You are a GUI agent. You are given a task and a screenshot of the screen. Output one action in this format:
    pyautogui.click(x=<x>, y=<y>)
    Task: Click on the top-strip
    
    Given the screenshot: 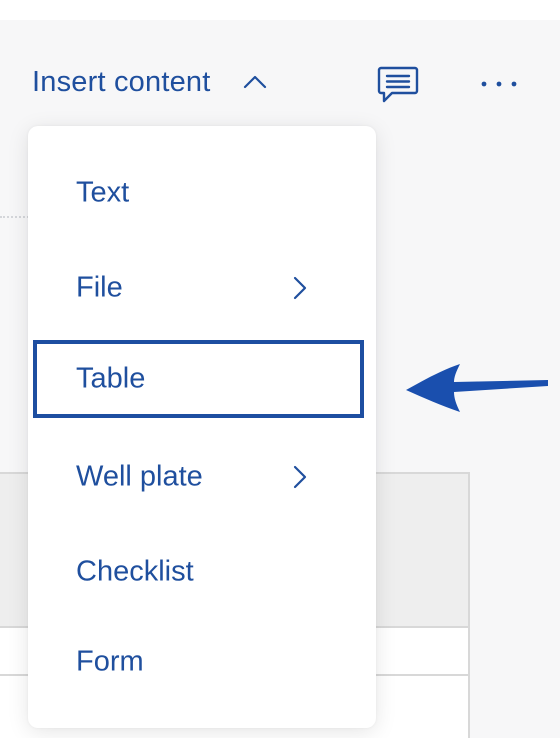 What is the action you would take?
    pyautogui.click(x=280, y=10)
    